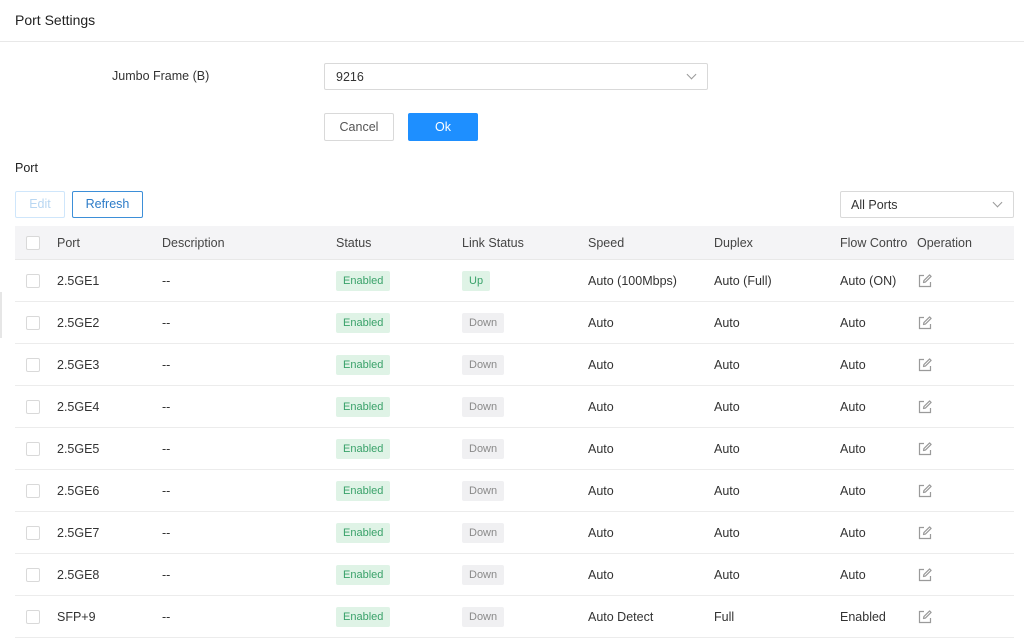  Describe the element at coordinates (78, 574) in the screenshot. I see `port-name: 2.5GE8` at that location.